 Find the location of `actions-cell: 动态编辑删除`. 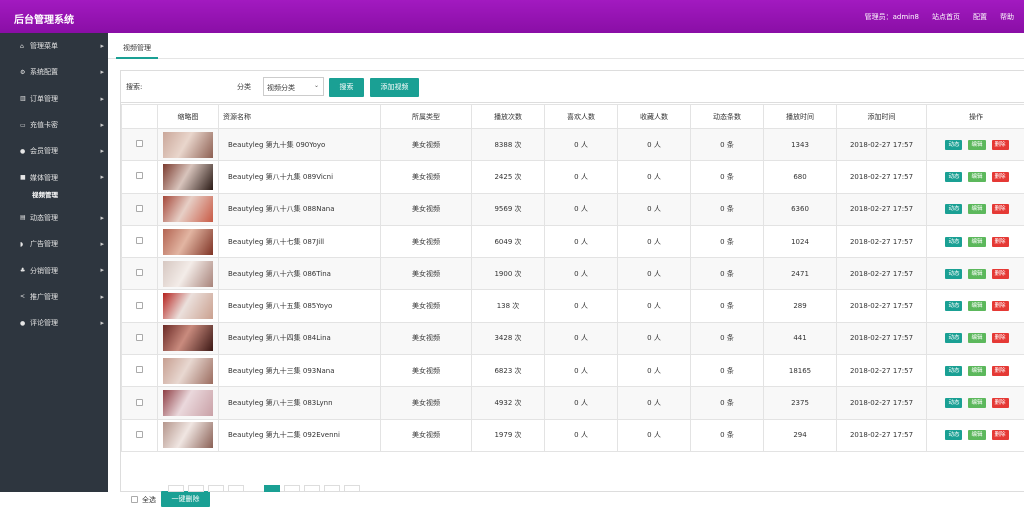

actions-cell: 动态编辑删除 is located at coordinates (975, 145).